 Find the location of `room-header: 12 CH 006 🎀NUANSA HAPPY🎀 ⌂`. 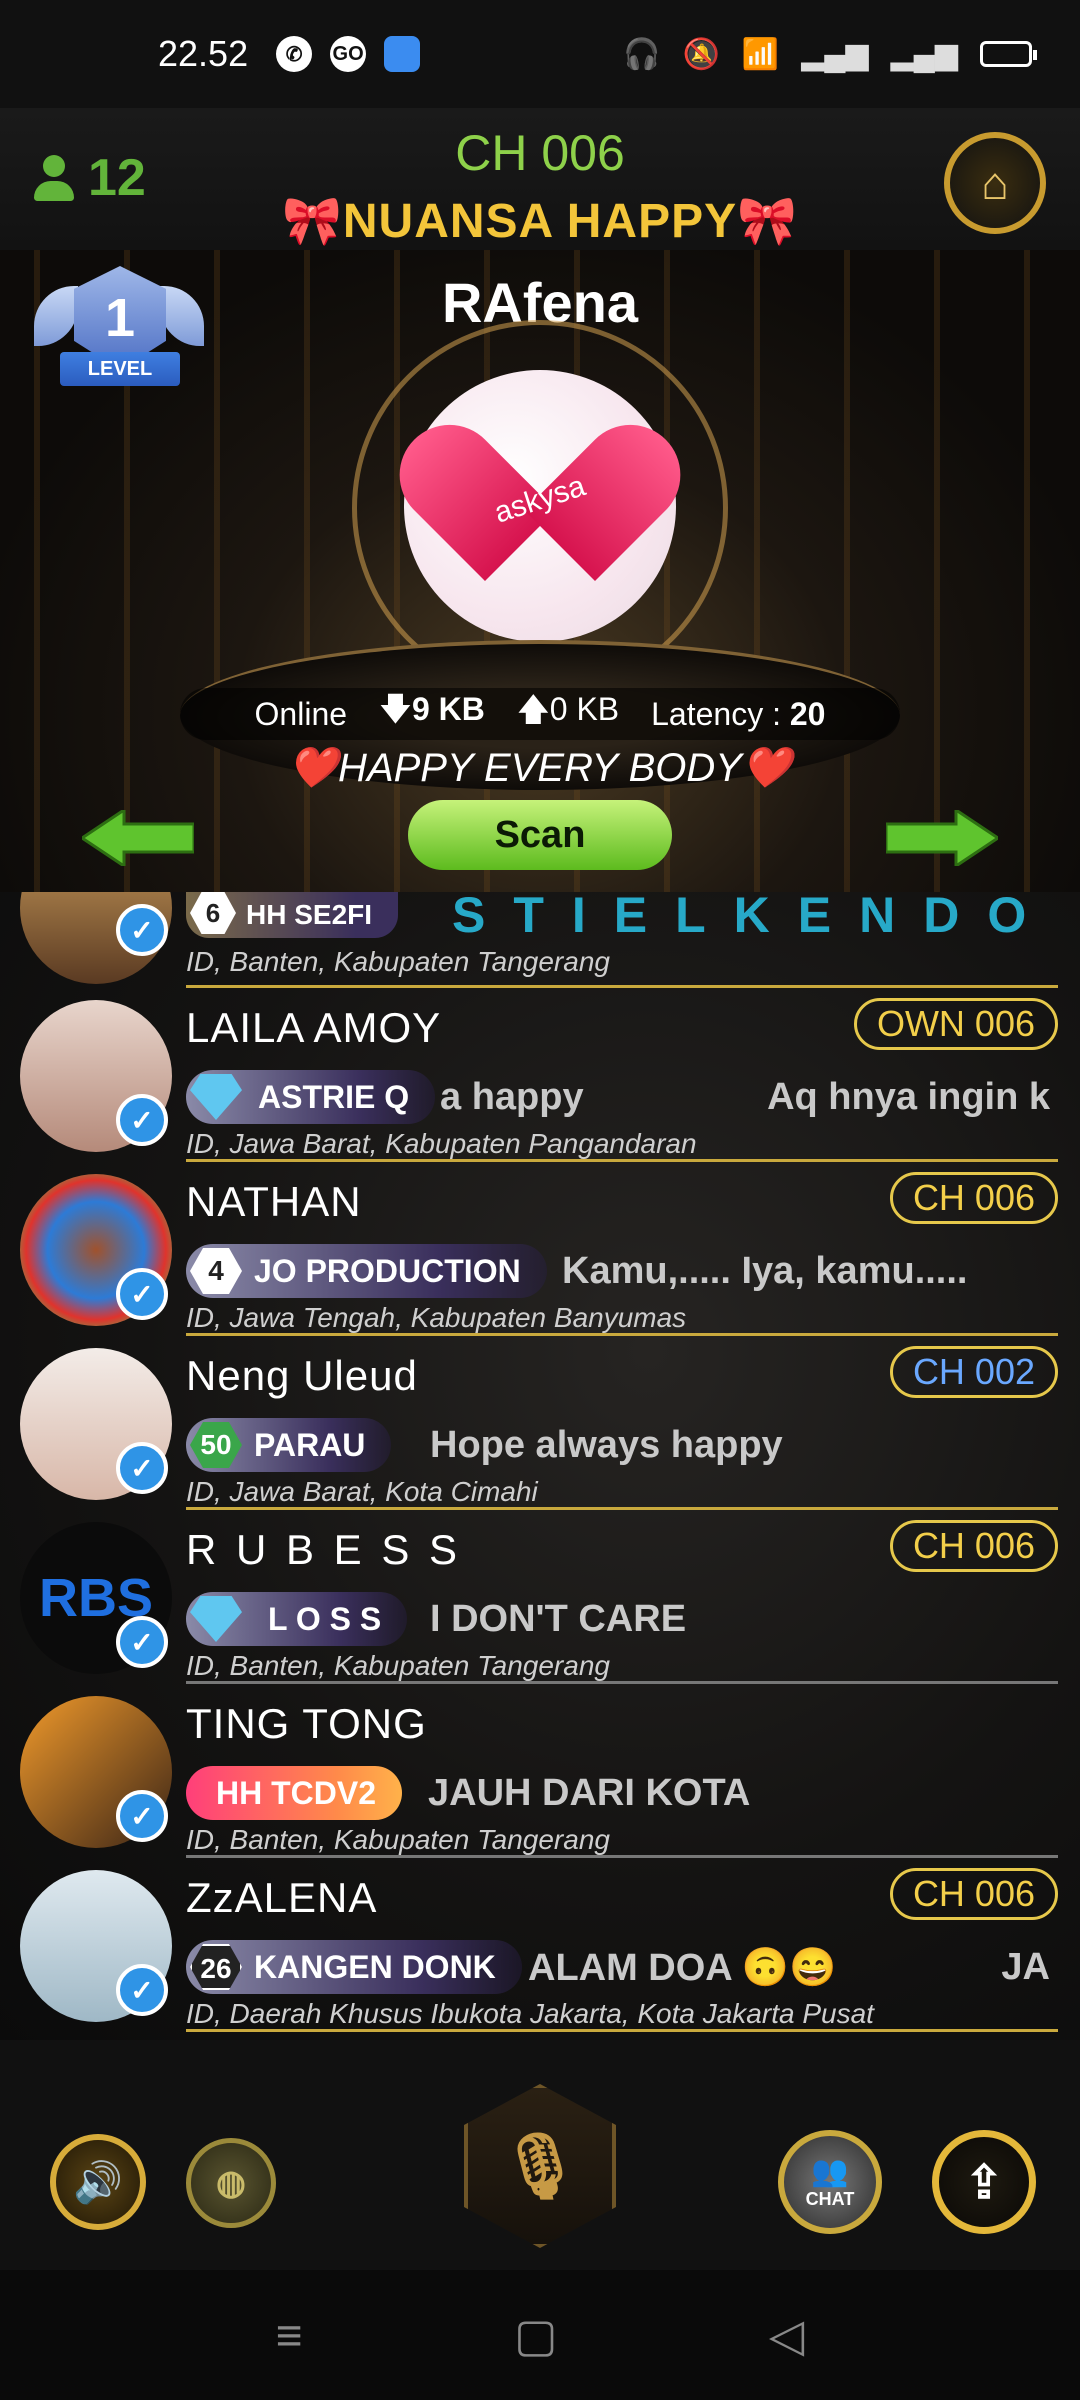

room-header: 12 CH 006 🎀NUANSA HAPPY🎀 ⌂ is located at coordinates (540, 179).